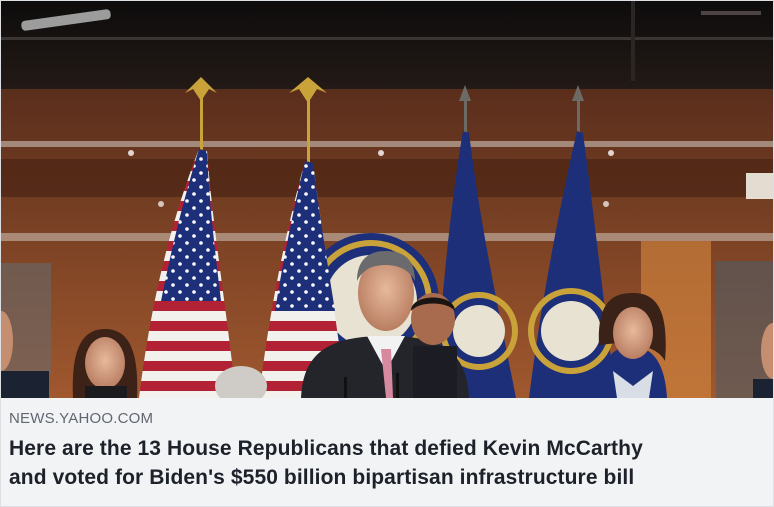 The width and height of the screenshot is (774, 507). Describe the element at coordinates (81, 418) in the screenshot. I see `source-domain: NEWS.YAHOO.COM` at that location.